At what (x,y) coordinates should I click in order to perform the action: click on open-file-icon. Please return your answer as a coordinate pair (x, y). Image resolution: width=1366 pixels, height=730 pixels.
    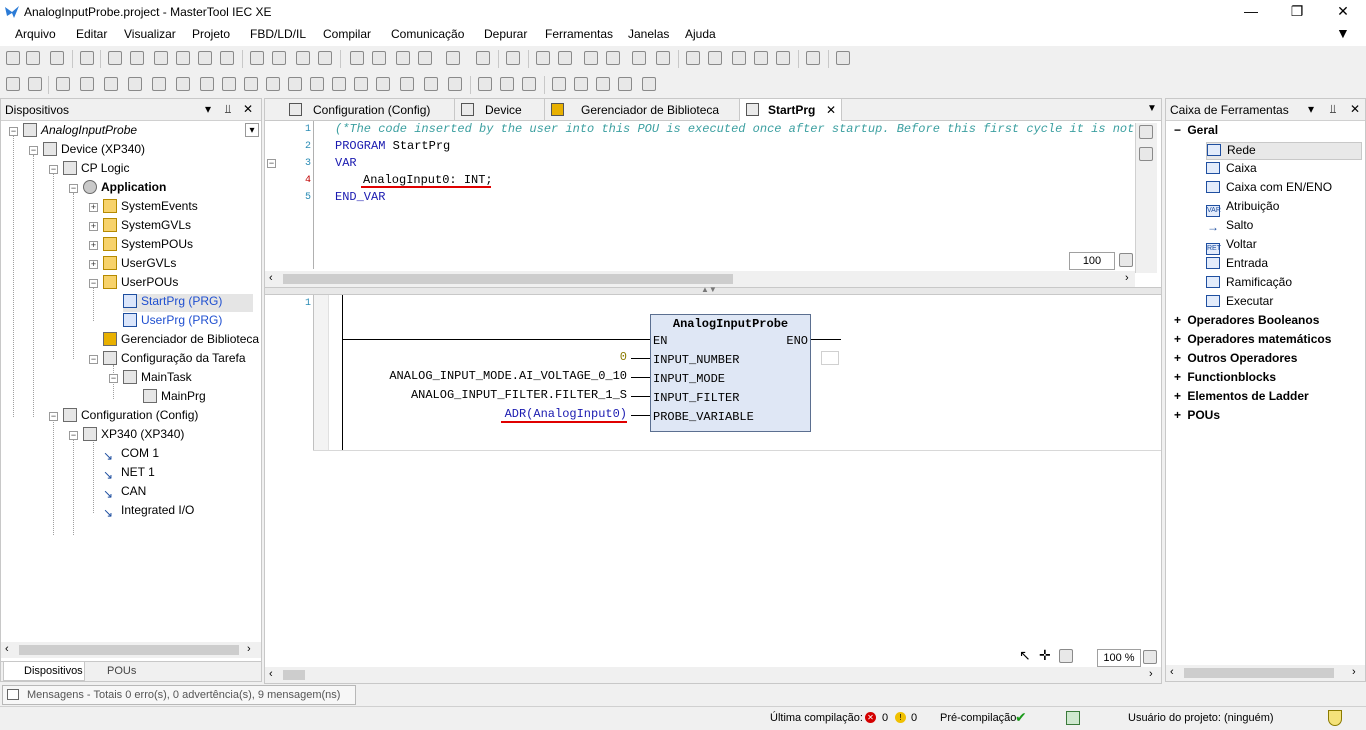
    Looking at the image, I should click on (33, 58).